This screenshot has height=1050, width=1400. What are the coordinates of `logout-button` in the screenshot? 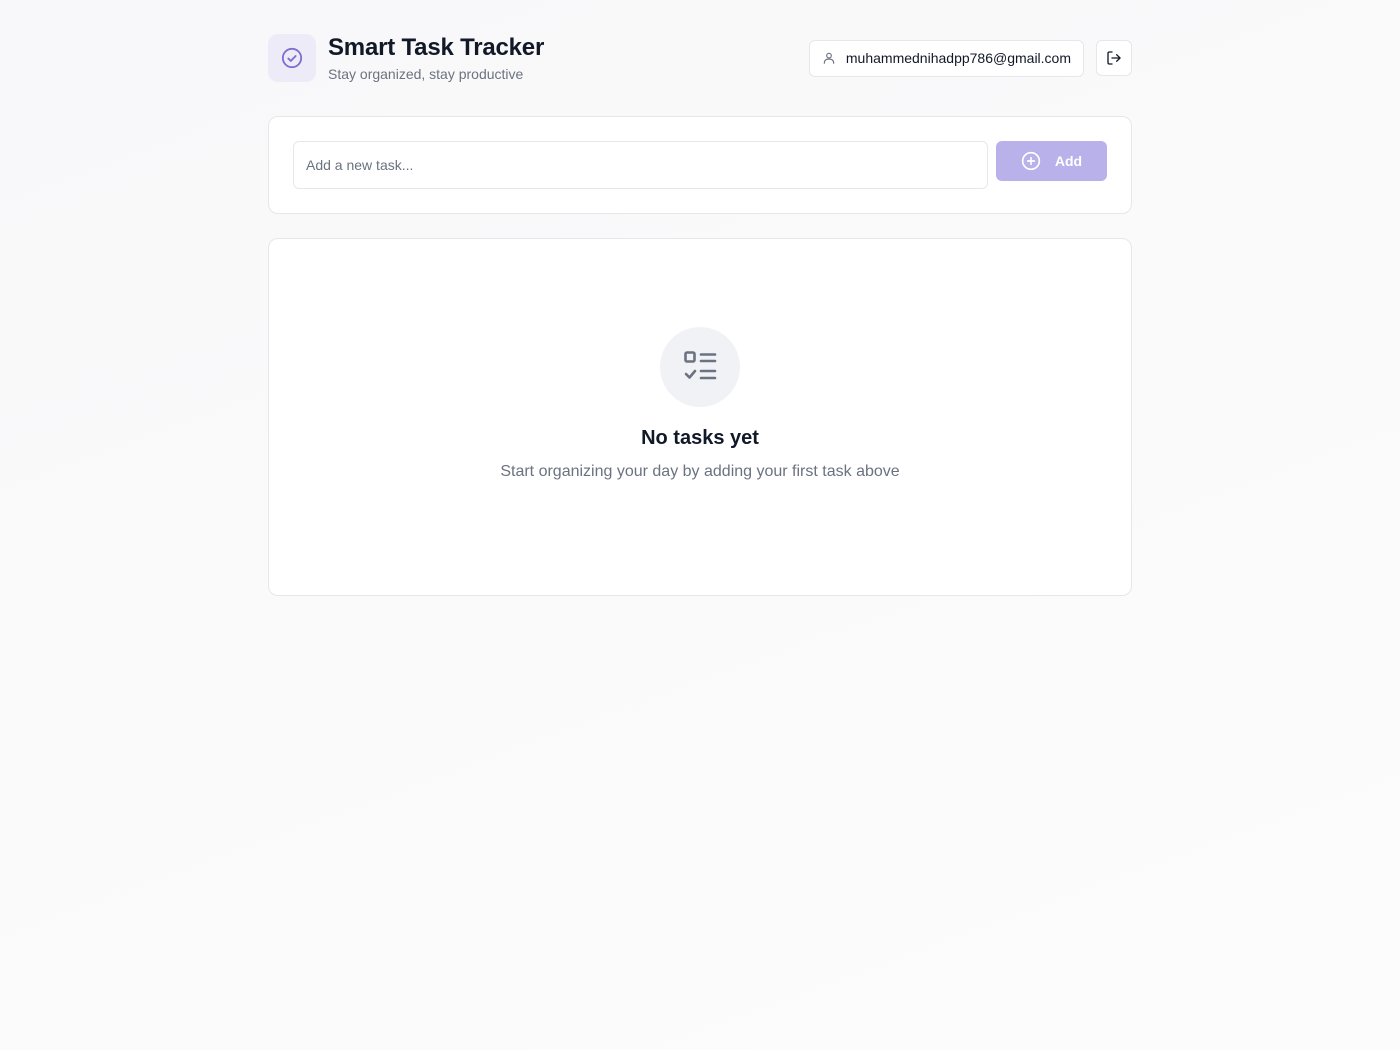 It's located at (1114, 58).